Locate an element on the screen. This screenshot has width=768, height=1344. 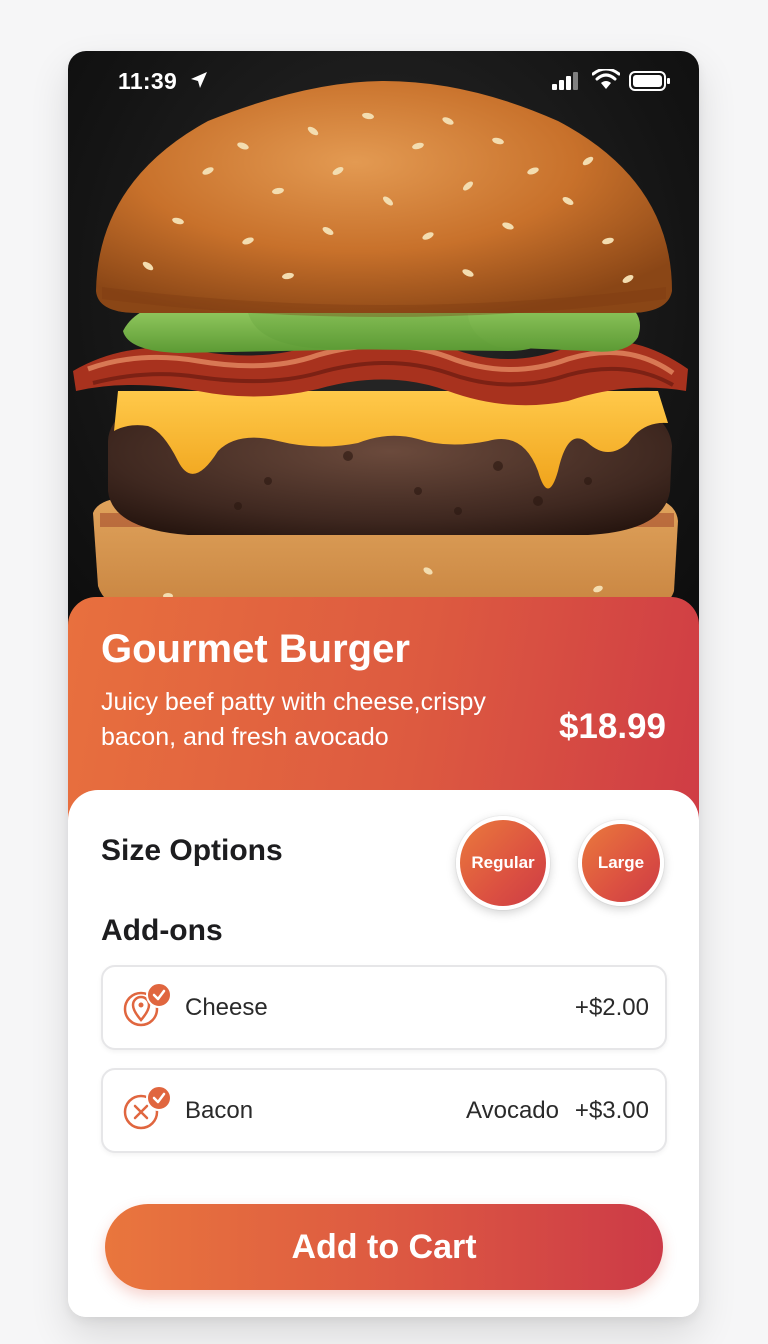
status-time: 11:39 is located at coordinates (148, 81).